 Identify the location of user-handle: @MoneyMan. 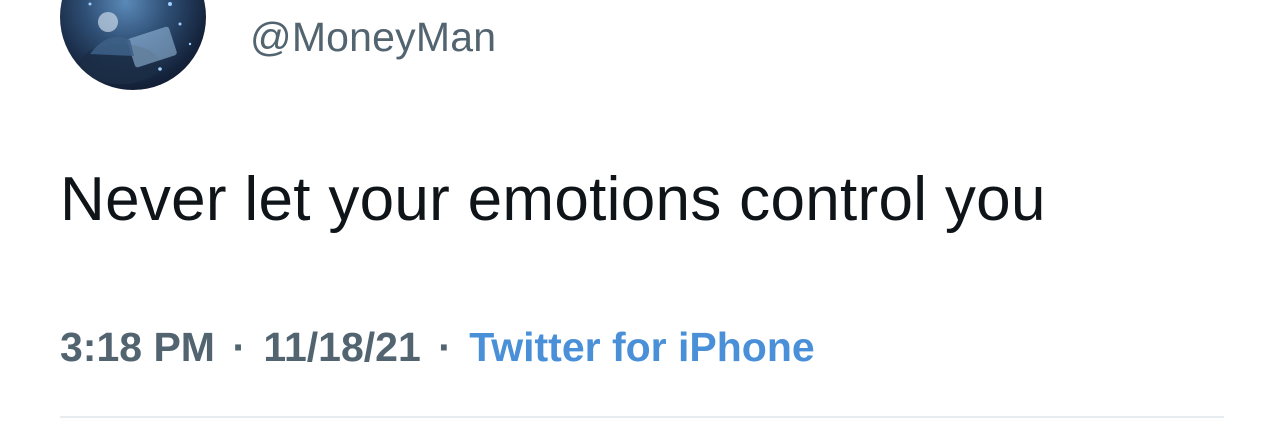
(373, 37).